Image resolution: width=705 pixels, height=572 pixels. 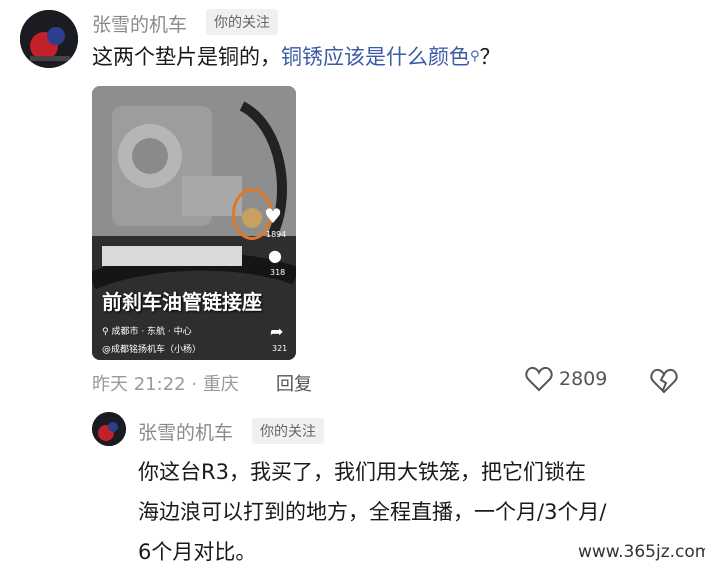 I want to click on video-location-text: 成都市 · 东航 · 中心, so click(x=151, y=332).